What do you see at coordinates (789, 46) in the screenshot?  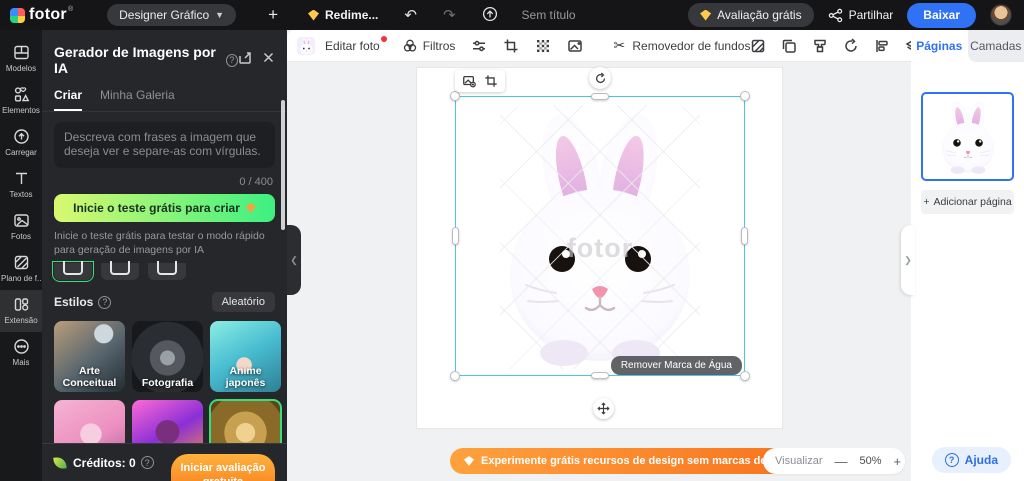 I see `duplicate-icon` at bounding box center [789, 46].